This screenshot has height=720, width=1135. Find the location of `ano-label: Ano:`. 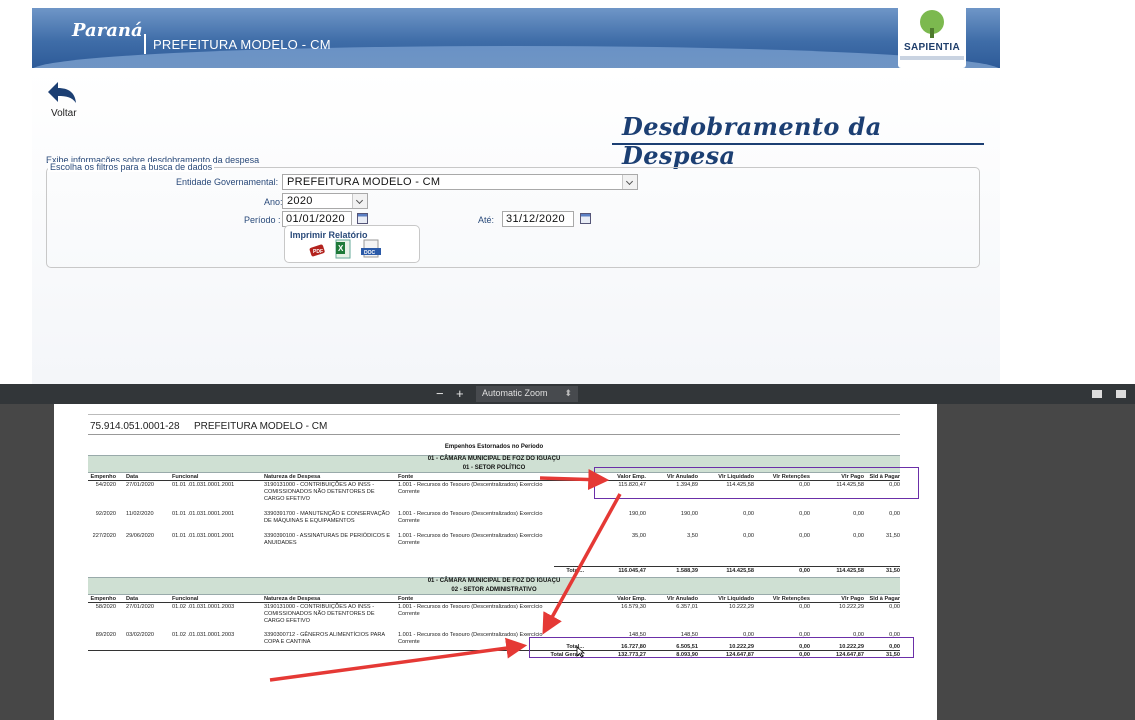

ano-label: Ano: is located at coordinates (273, 202).